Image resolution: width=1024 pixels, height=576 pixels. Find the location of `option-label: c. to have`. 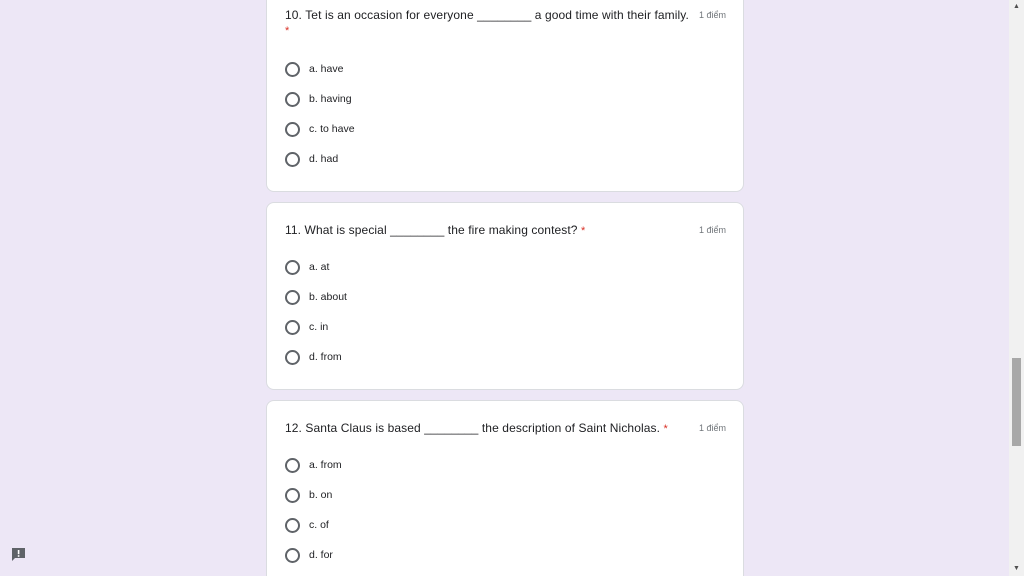

option-label: c. to have is located at coordinates (332, 129).